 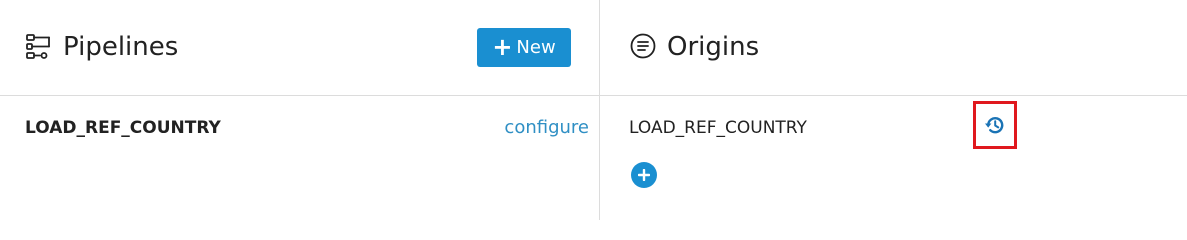 I want to click on header-divider, so click(x=593, y=95).